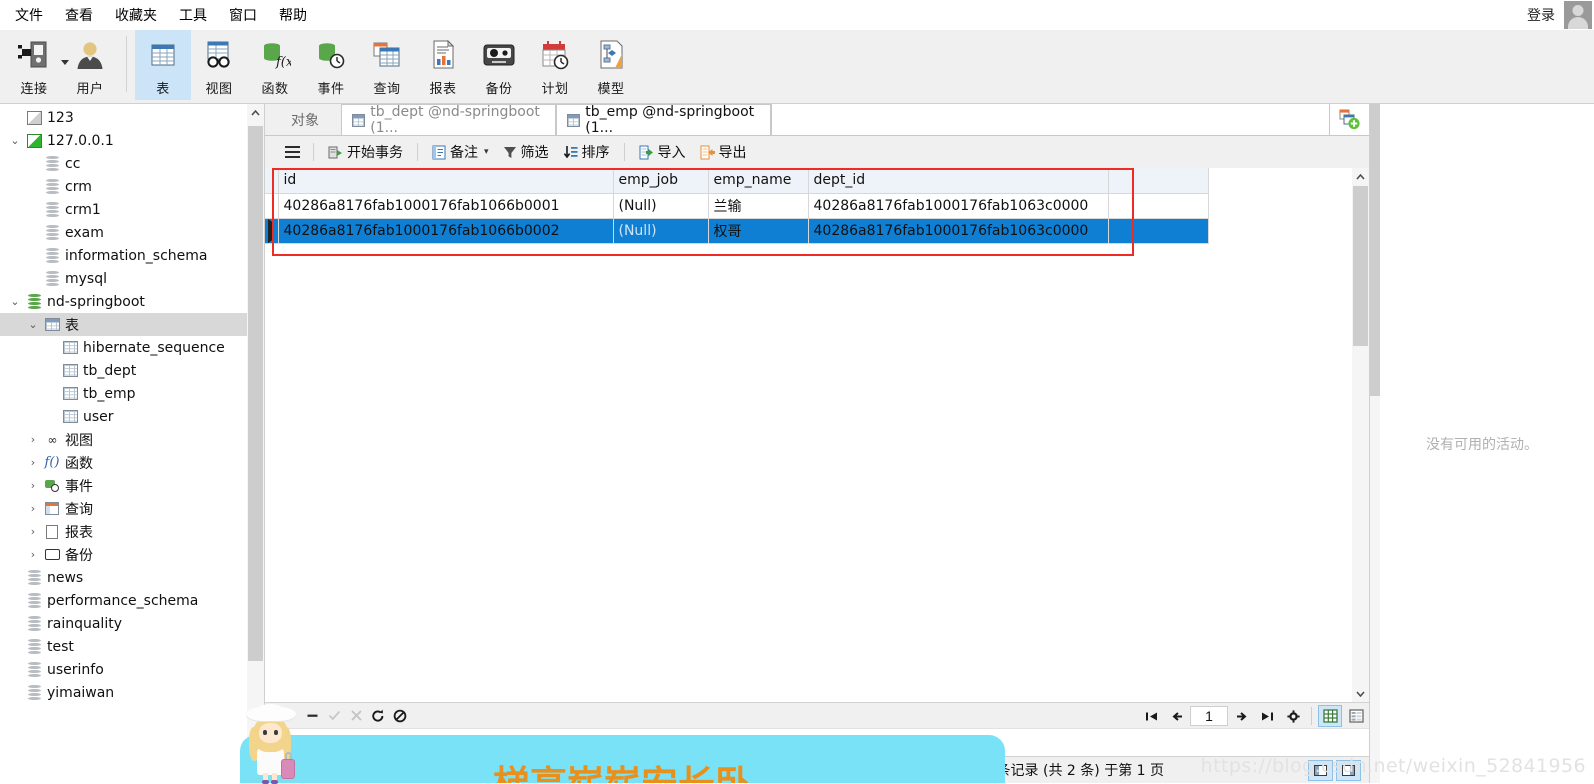 The width and height of the screenshot is (1594, 784). What do you see at coordinates (1293, 716) in the screenshot?
I see `pager-settings-button` at bounding box center [1293, 716].